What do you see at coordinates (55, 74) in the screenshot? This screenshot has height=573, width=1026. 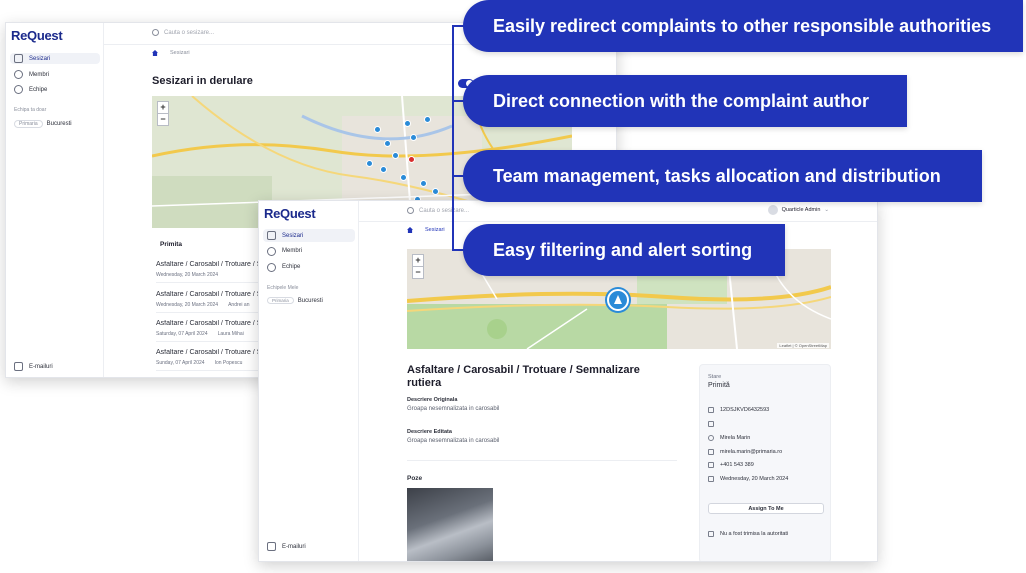 I see `back-nav-membri: Membri` at bounding box center [55, 74].